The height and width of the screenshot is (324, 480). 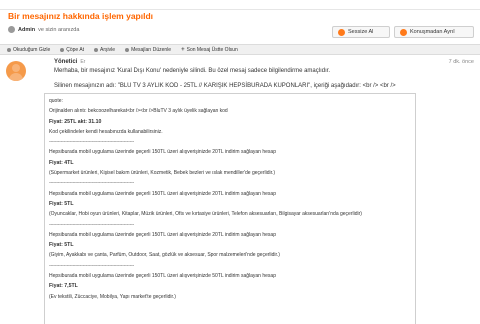 What do you see at coordinates (209, 50) in the screenshot?
I see `toolbar-sort: + Son Mesaj Üstte Olsun` at bounding box center [209, 50].